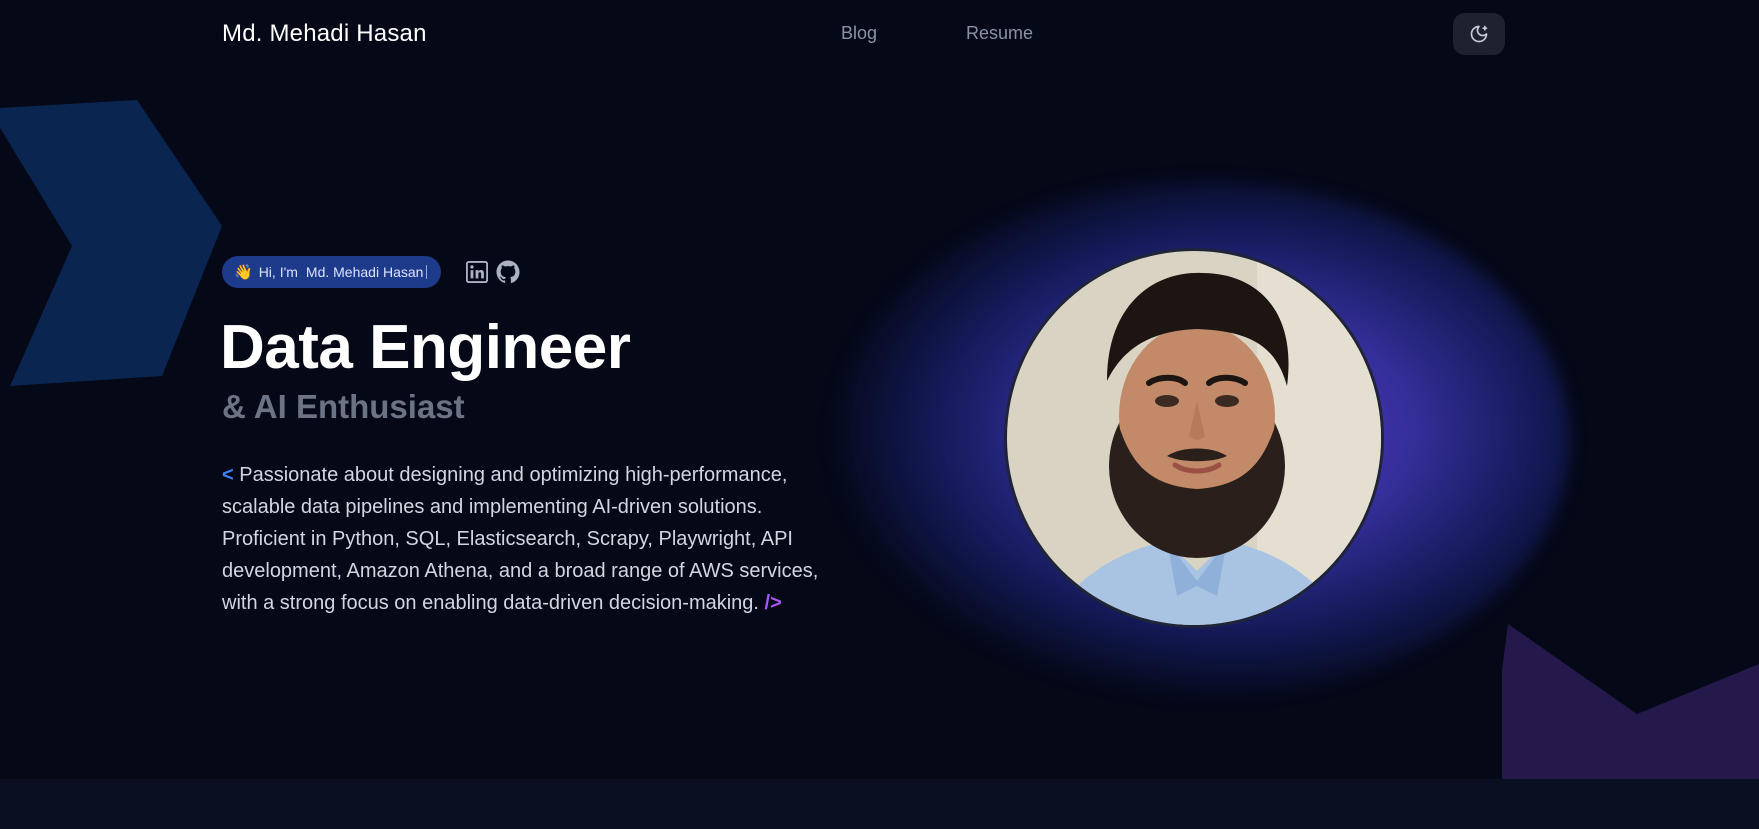 The width and height of the screenshot is (1759, 829). I want to click on greeting-prefix: Hi, I'm, so click(278, 272).